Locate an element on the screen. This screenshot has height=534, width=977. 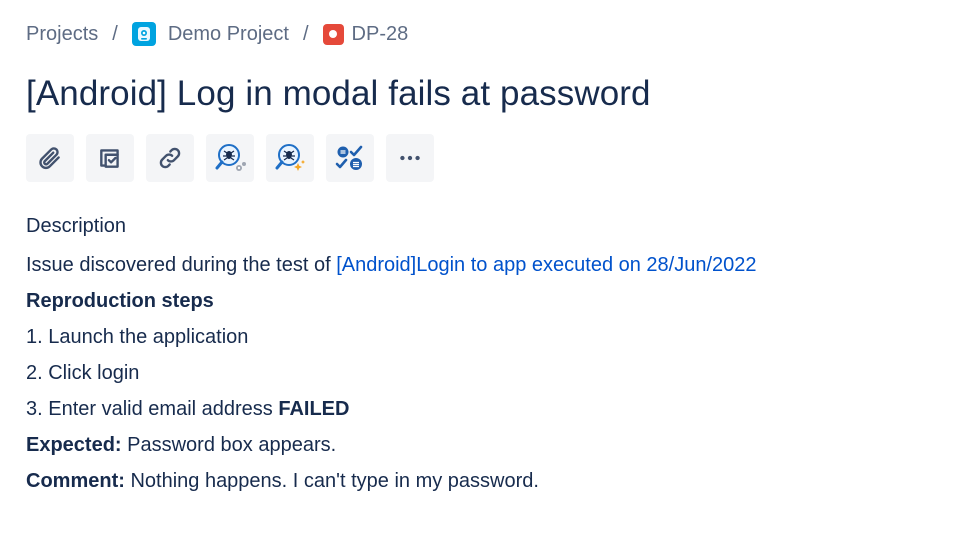
breadcrumb-project-label: Demo Project is located at coordinates (228, 33).